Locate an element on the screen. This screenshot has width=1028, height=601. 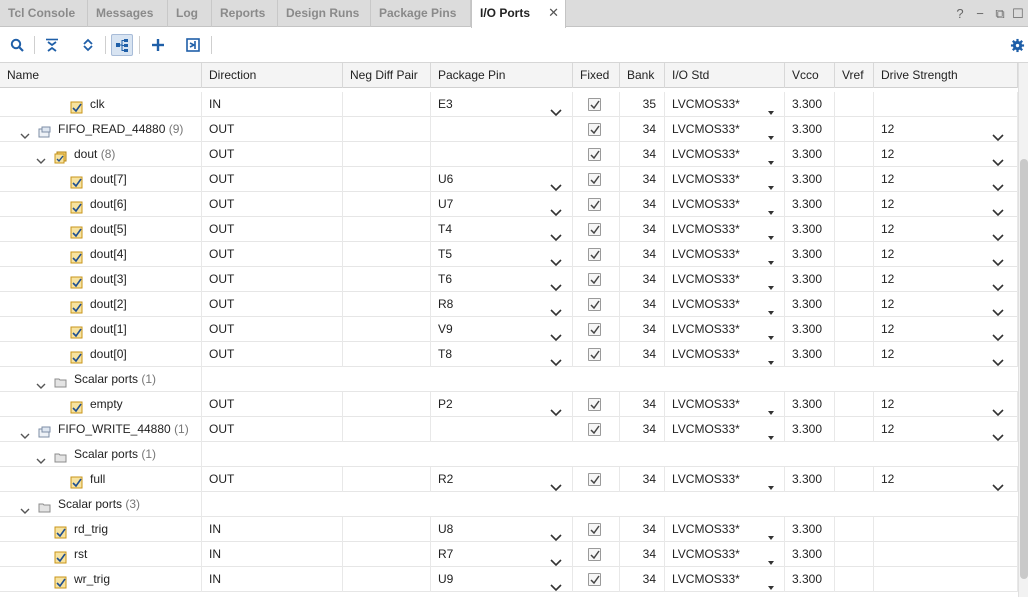
drive-strength-cell is located at coordinates (946, 104).